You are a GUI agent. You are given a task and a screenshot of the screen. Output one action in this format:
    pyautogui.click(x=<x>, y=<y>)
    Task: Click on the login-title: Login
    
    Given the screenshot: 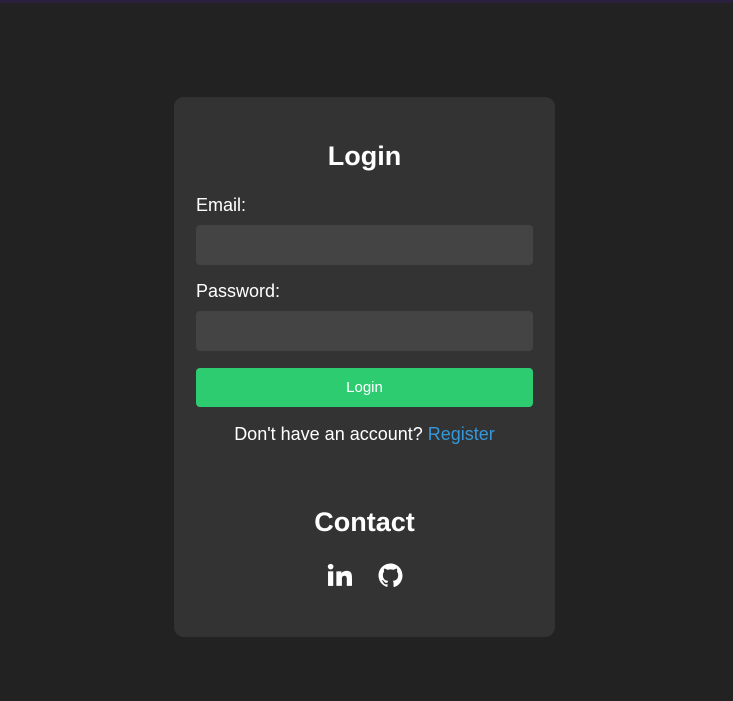 What is the action you would take?
    pyautogui.click(x=364, y=156)
    